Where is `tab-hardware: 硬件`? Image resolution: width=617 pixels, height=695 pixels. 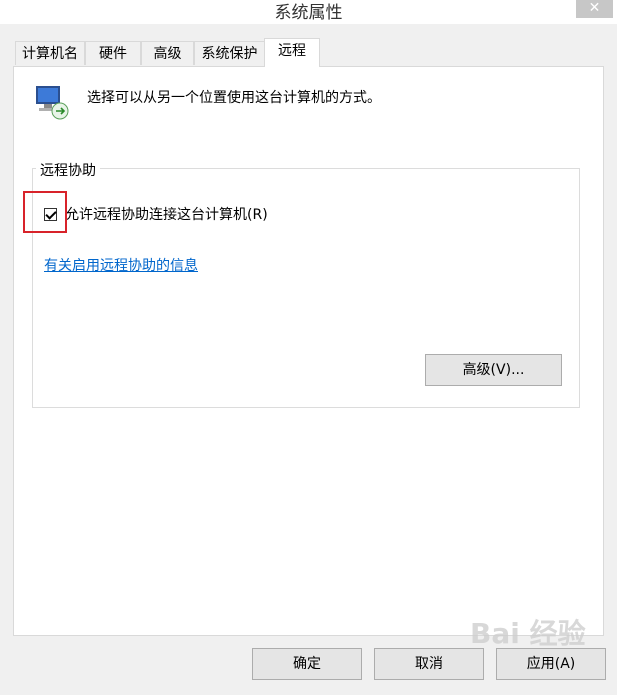 tab-hardware: 硬件 is located at coordinates (113, 53).